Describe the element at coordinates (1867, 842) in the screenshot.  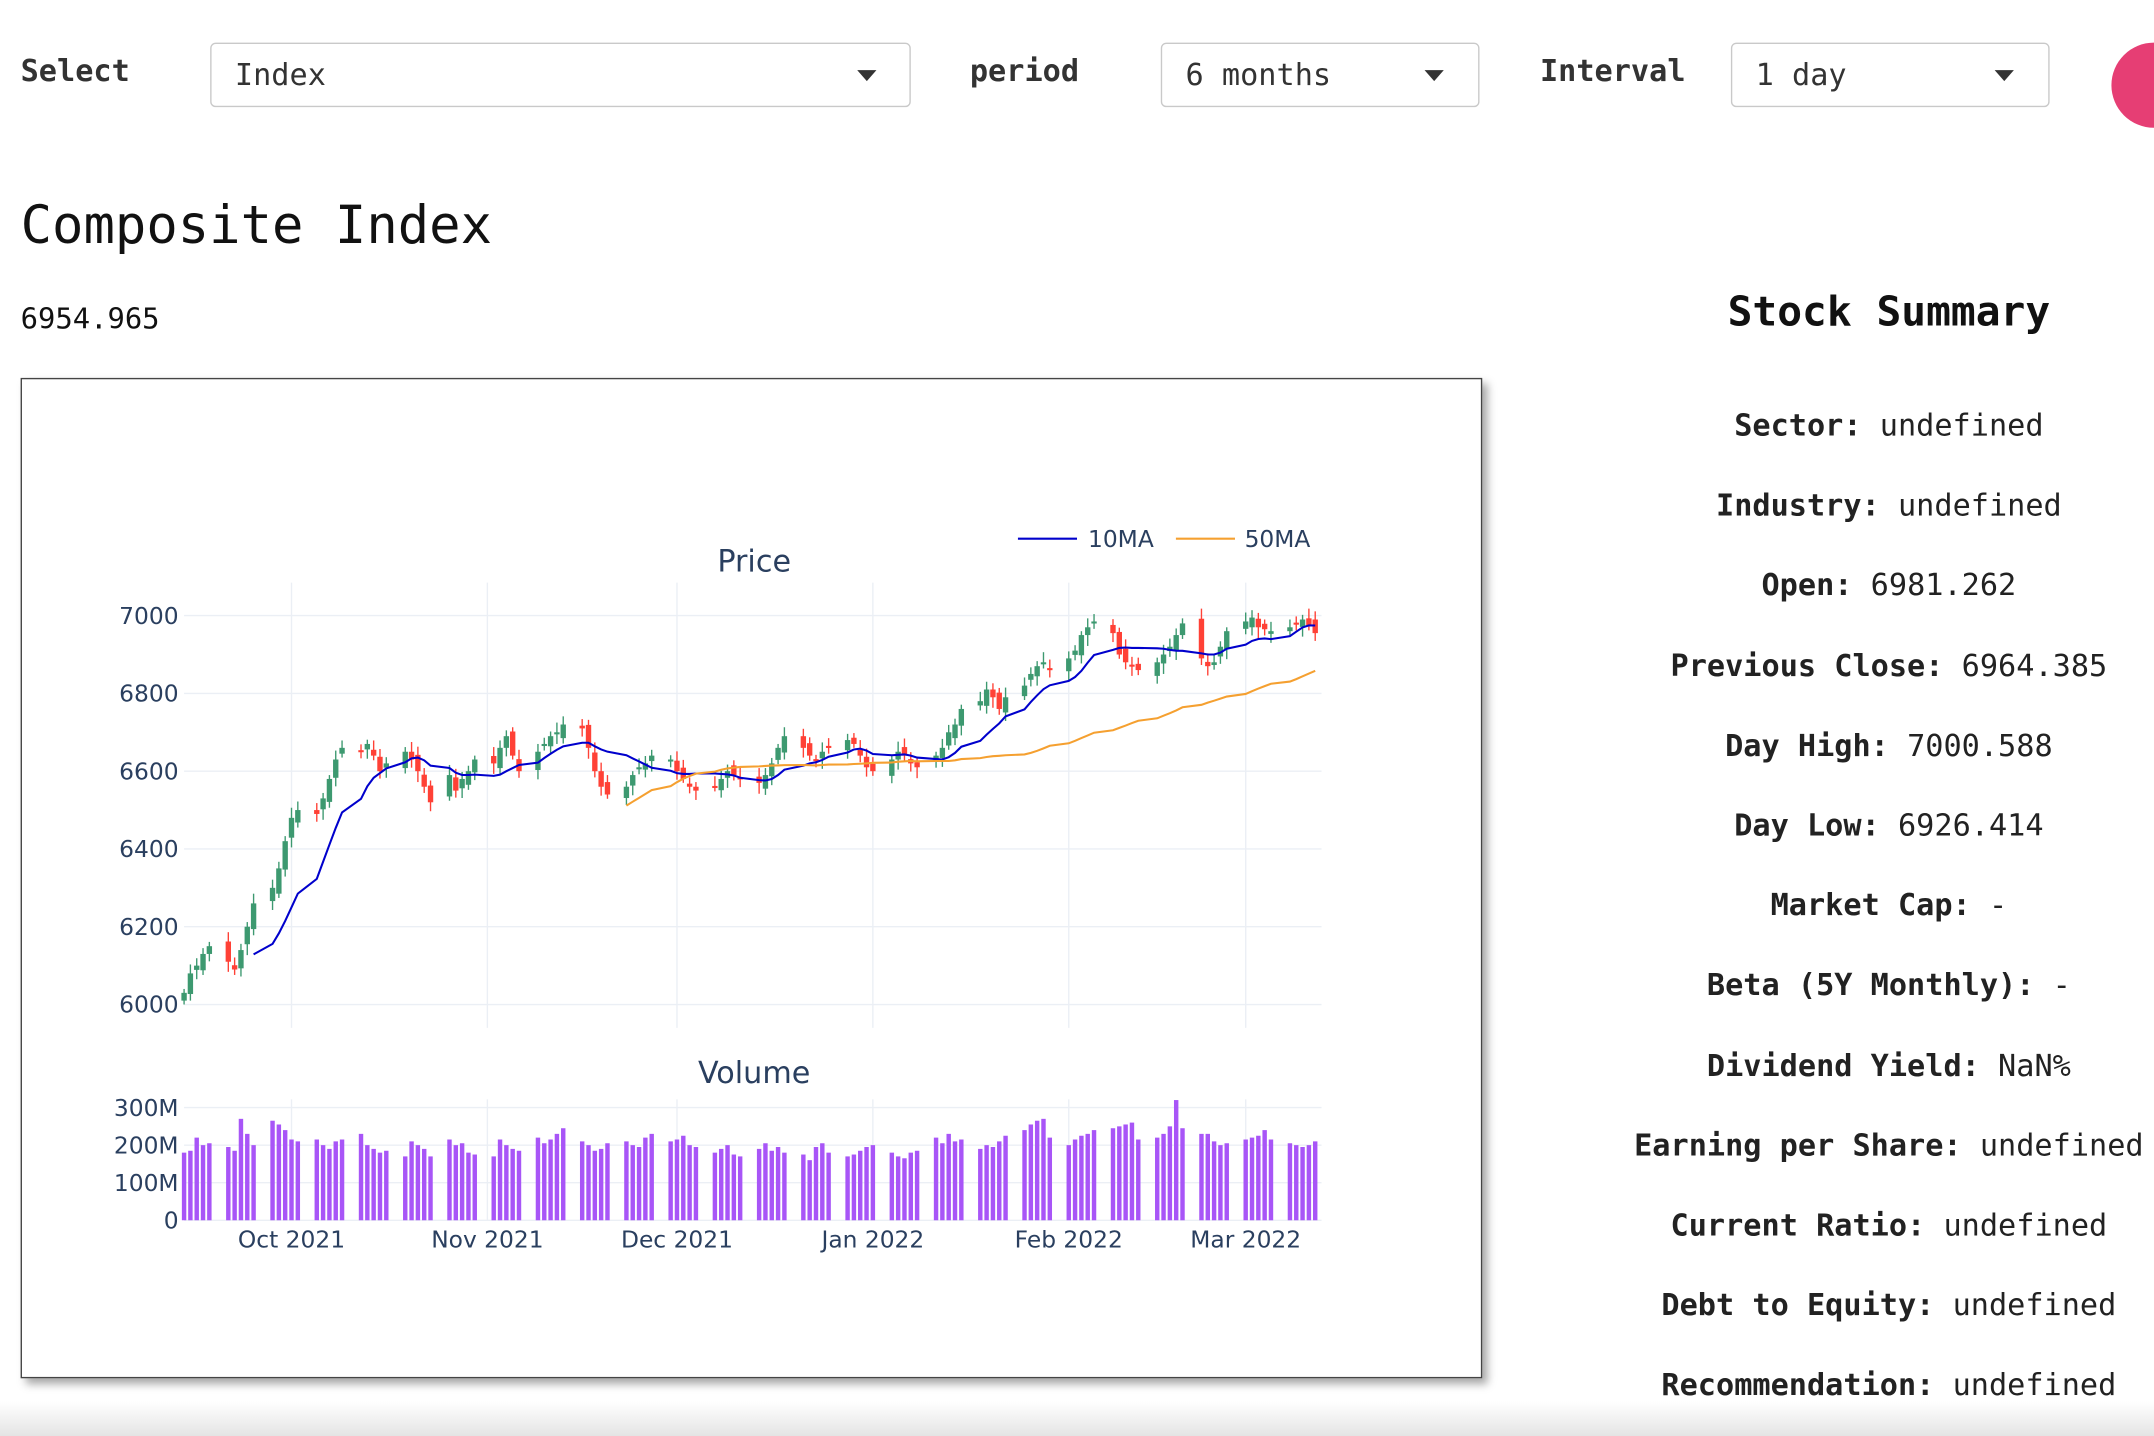
I see `summary-row: Day Low: 6926.414` at that location.